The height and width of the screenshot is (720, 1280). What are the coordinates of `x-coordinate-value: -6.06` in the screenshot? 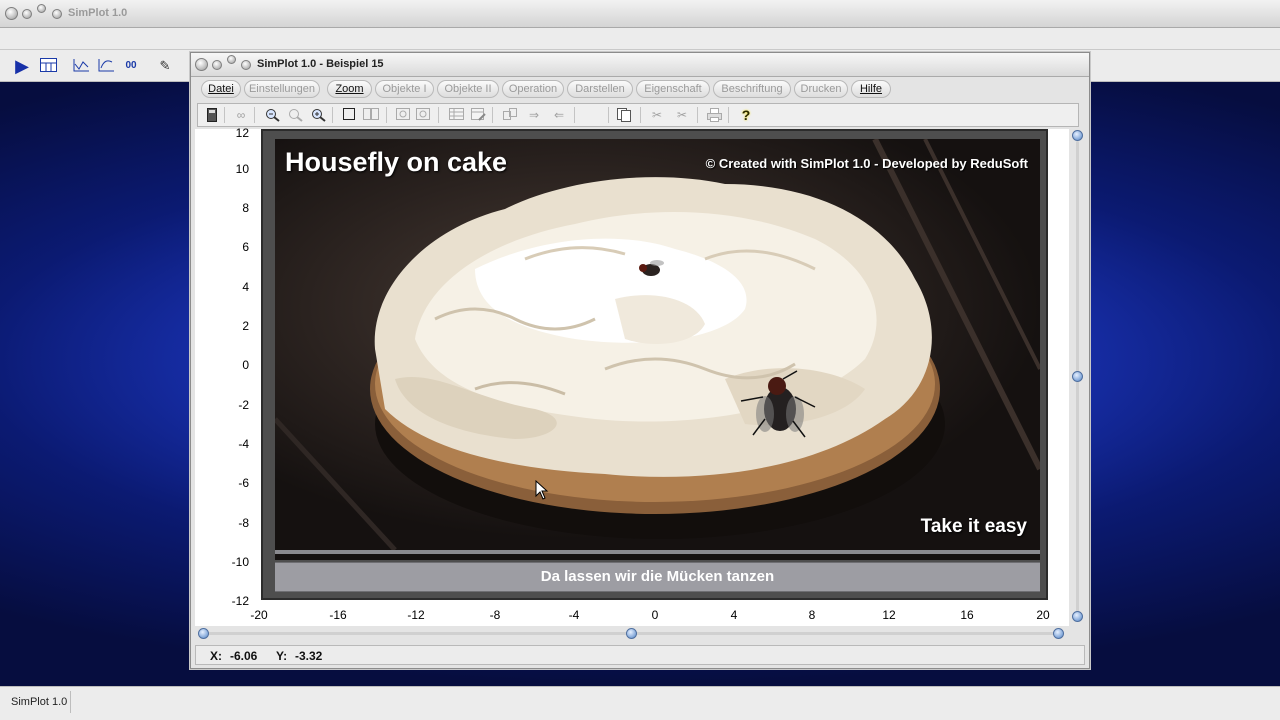 It's located at (244, 656).